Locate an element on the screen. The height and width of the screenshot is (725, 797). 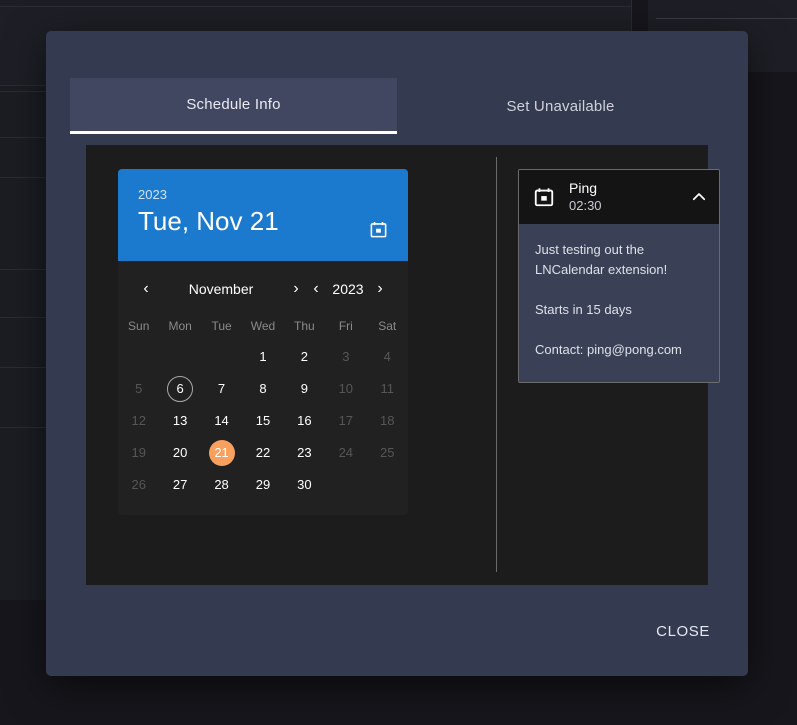
calendar-cell: 17 is located at coordinates (345, 421).